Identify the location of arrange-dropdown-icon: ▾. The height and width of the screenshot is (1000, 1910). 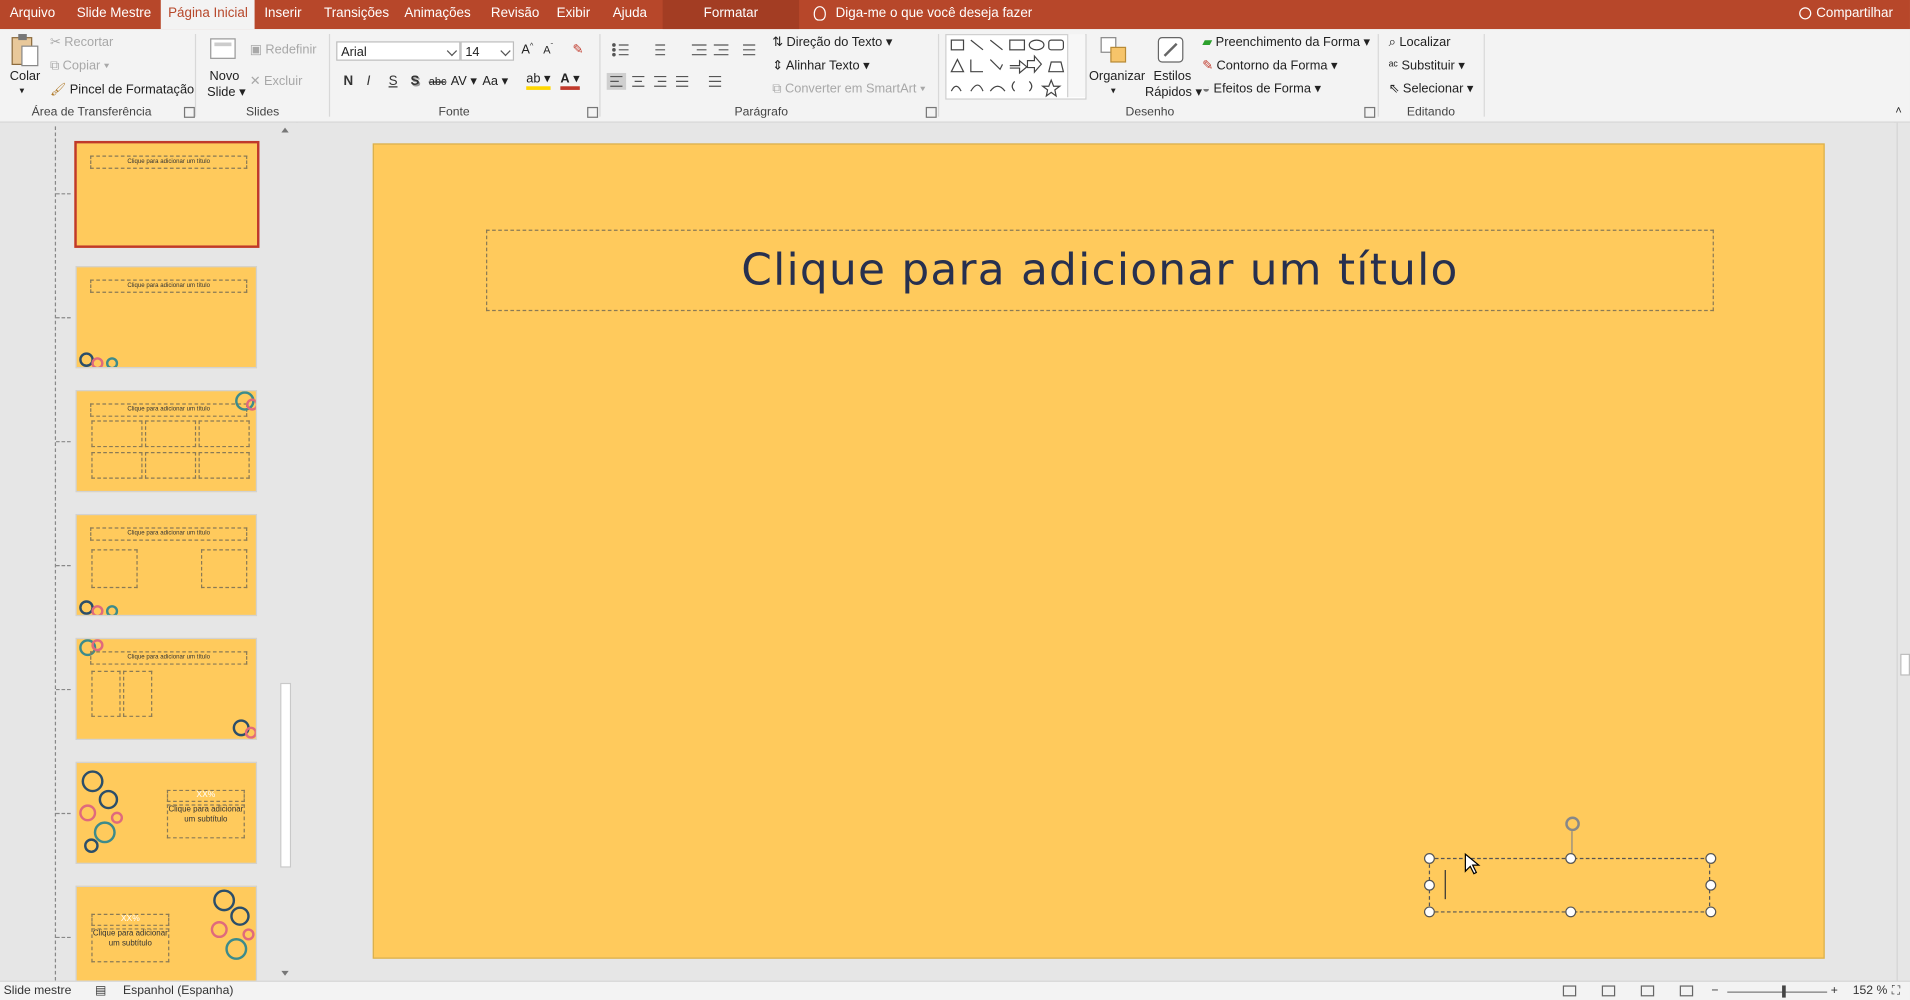
(1113, 90).